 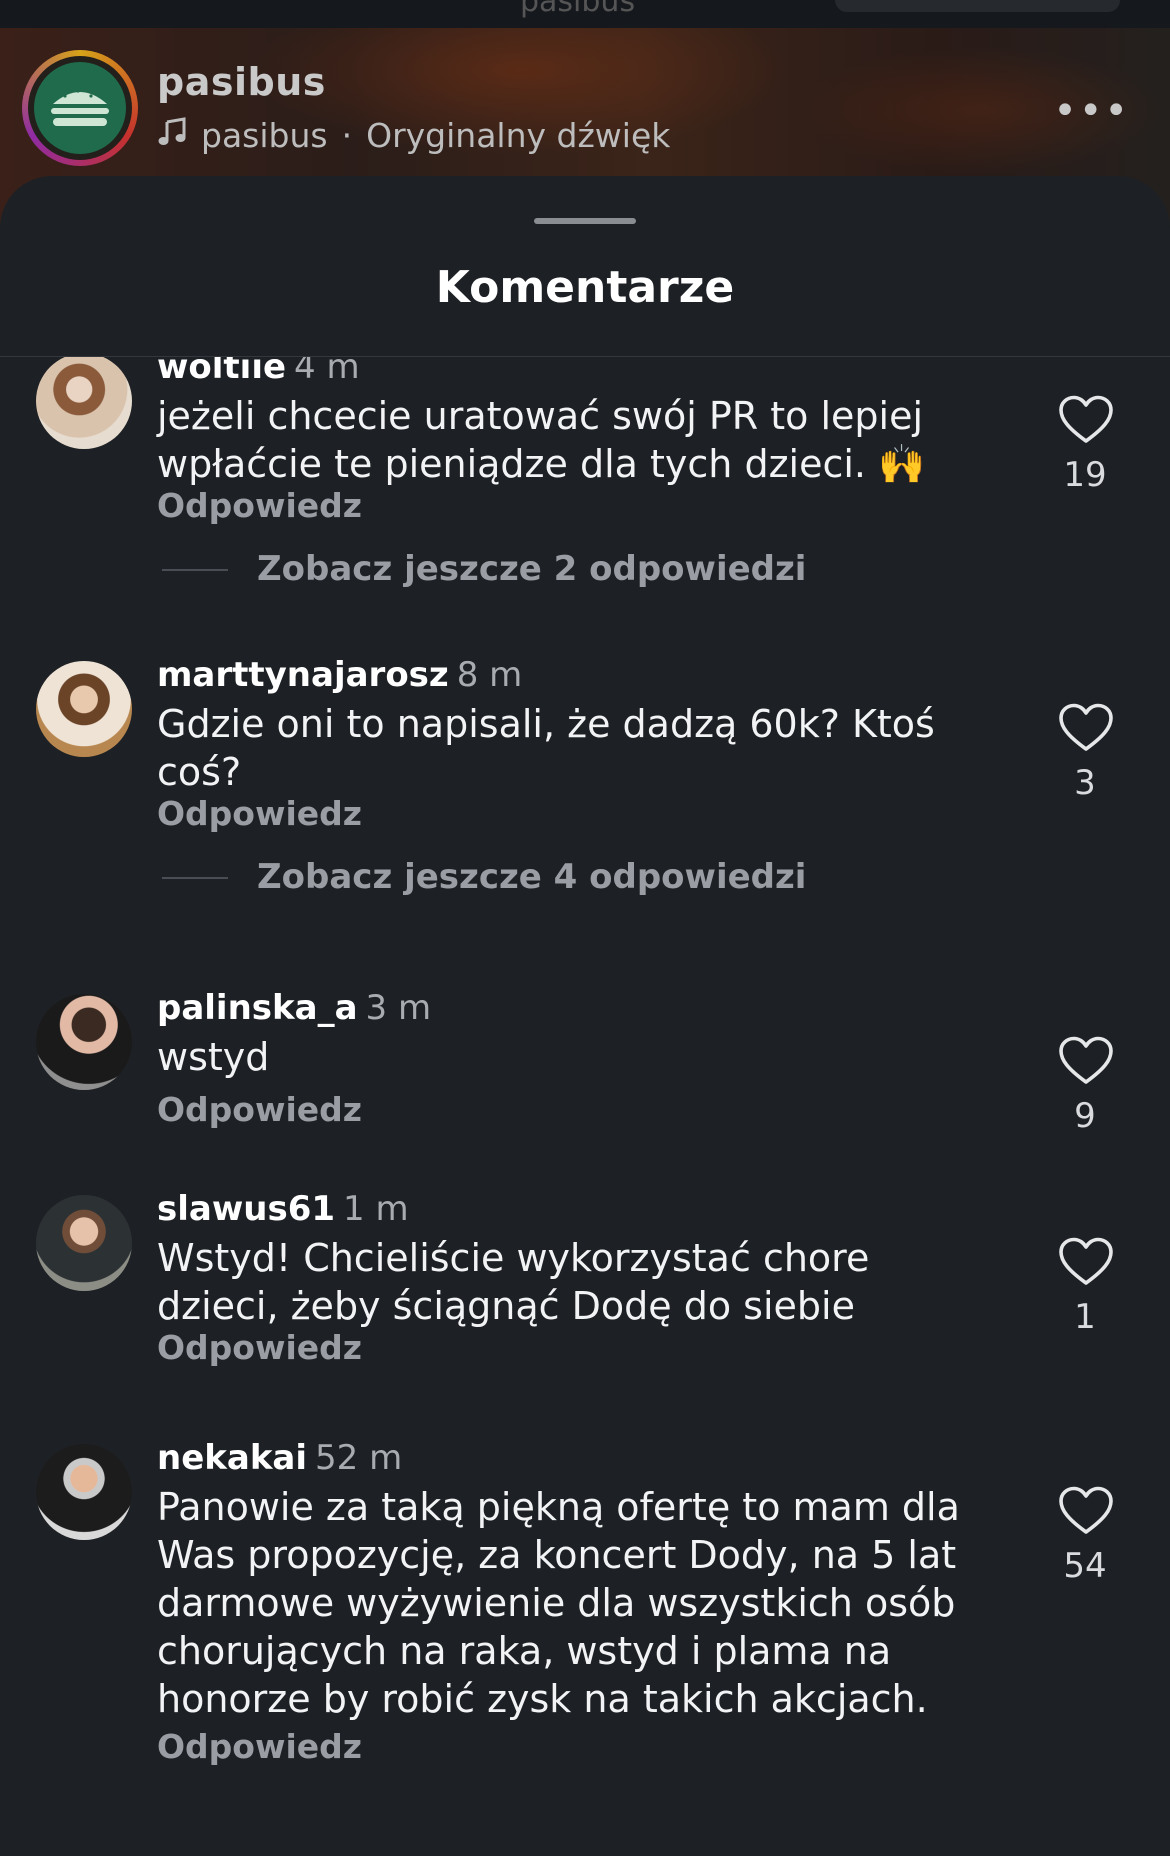 What do you see at coordinates (232, 1458) in the screenshot?
I see `comment-username: nekakai` at bounding box center [232, 1458].